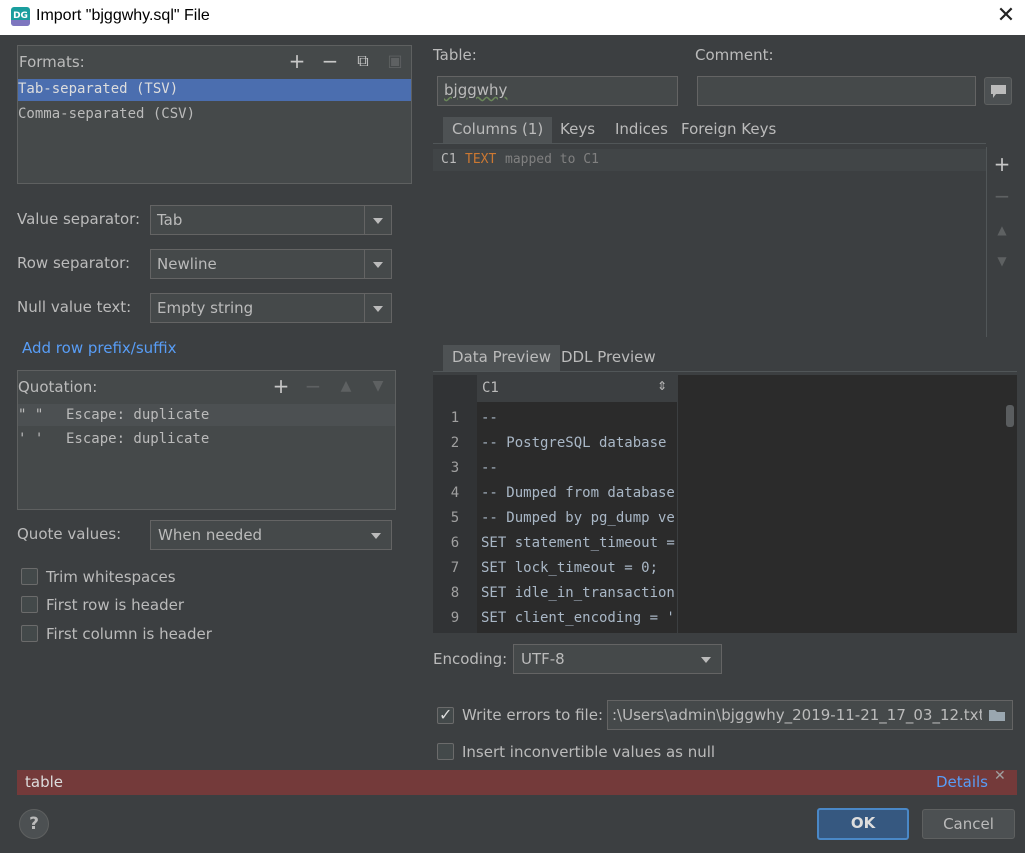 Image resolution: width=1025 pixels, height=853 pixels. Describe the element at coordinates (123, 15) in the screenshot. I see `window-title: Import "bjggwhy.sql" File` at that location.